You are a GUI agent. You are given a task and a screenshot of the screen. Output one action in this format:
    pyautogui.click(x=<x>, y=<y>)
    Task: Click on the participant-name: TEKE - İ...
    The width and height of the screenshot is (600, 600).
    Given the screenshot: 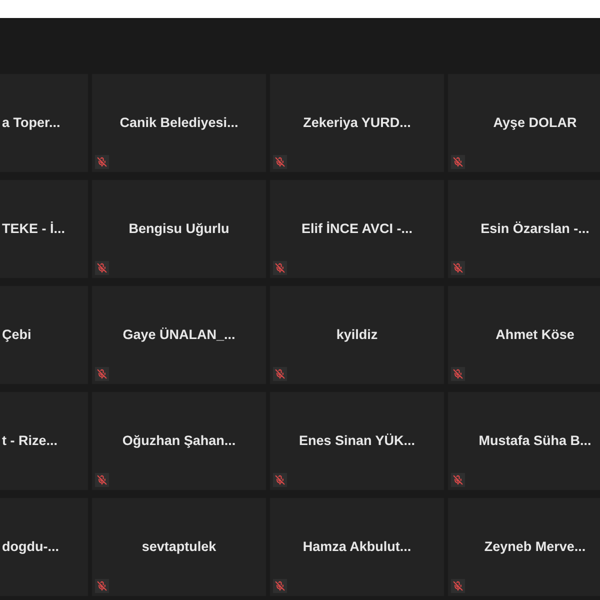 What is the action you would take?
    pyautogui.click(x=34, y=229)
    